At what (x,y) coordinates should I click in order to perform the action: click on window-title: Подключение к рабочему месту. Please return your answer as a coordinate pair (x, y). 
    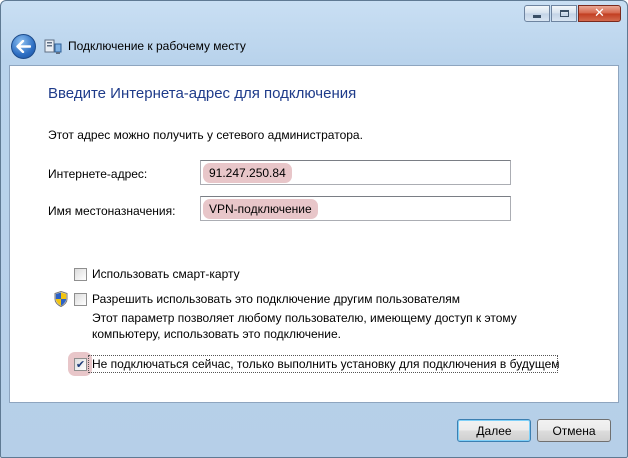
    Looking at the image, I should click on (157, 46).